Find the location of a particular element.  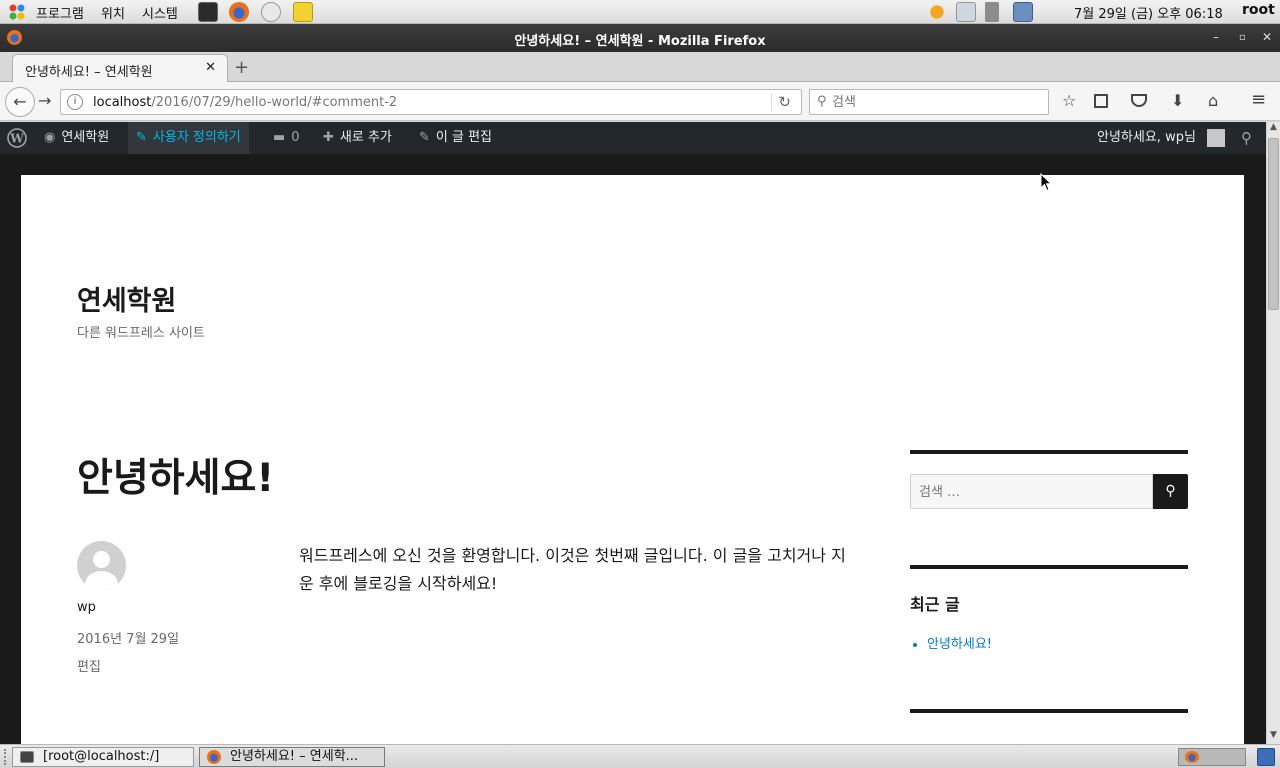

reading-list-icon is located at coordinates (1101, 101).